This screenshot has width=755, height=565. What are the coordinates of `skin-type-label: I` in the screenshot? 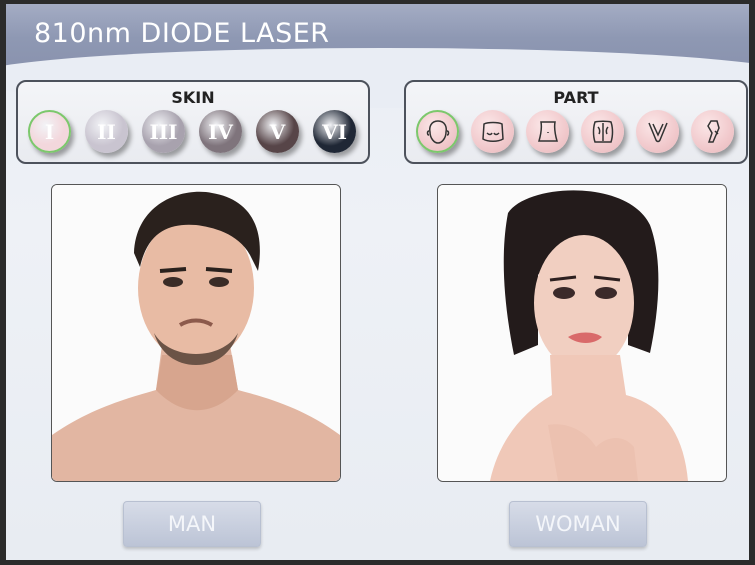 It's located at (49, 131).